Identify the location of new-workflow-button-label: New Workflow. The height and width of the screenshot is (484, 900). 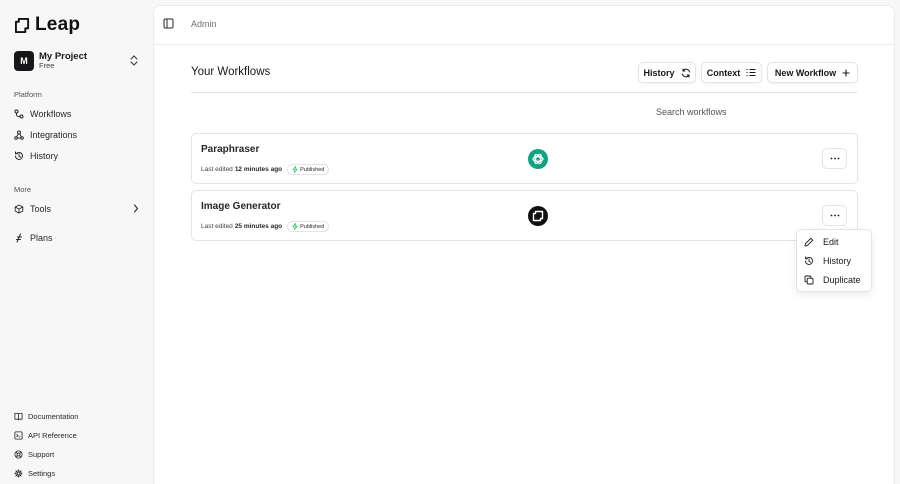
(805, 72).